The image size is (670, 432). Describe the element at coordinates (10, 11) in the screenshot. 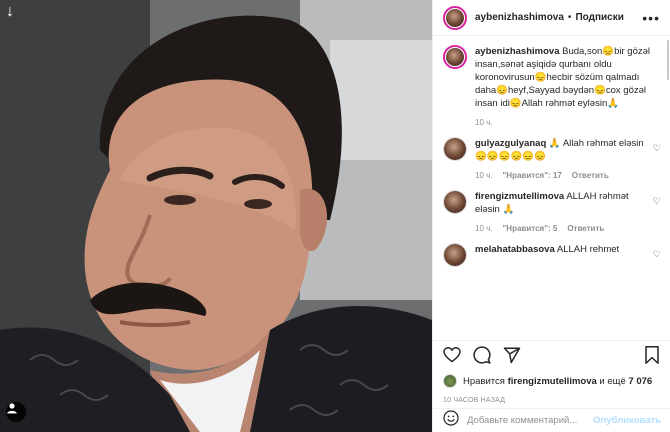

I see `arrow-down-icon: ↓` at that location.